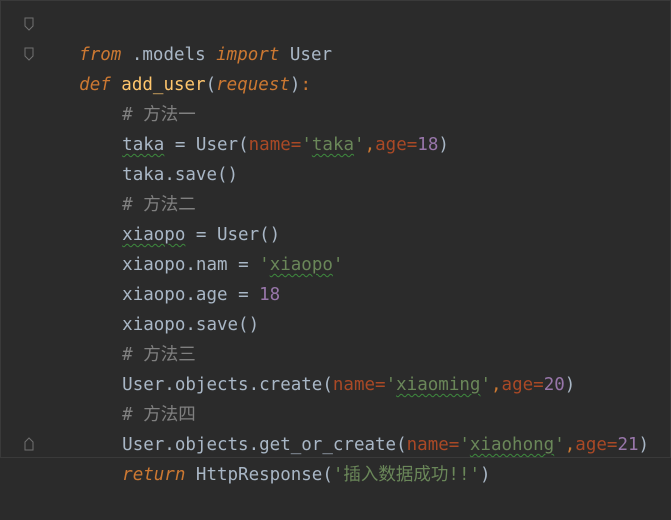  What do you see at coordinates (116, 187) in the screenshot?
I see `code-line-comment: # 方法二` at bounding box center [116, 187].